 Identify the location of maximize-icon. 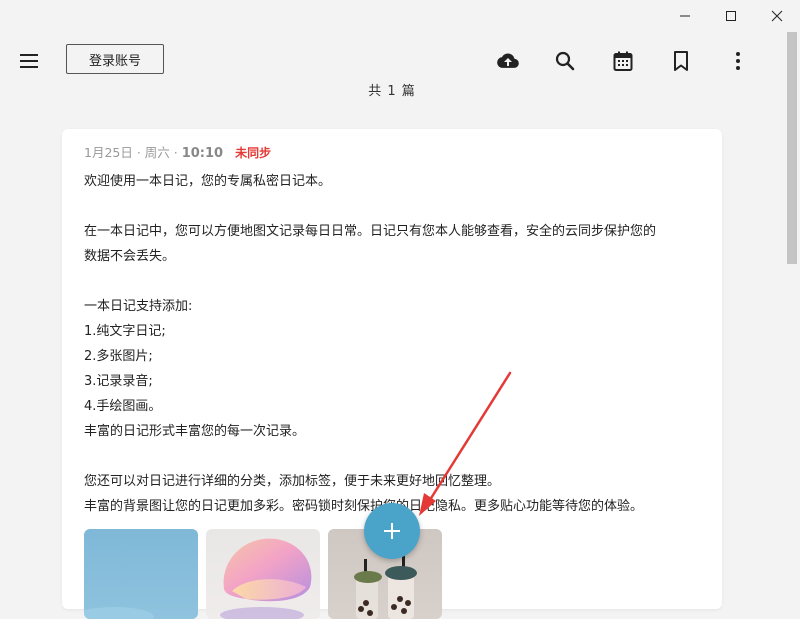
(731, 16).